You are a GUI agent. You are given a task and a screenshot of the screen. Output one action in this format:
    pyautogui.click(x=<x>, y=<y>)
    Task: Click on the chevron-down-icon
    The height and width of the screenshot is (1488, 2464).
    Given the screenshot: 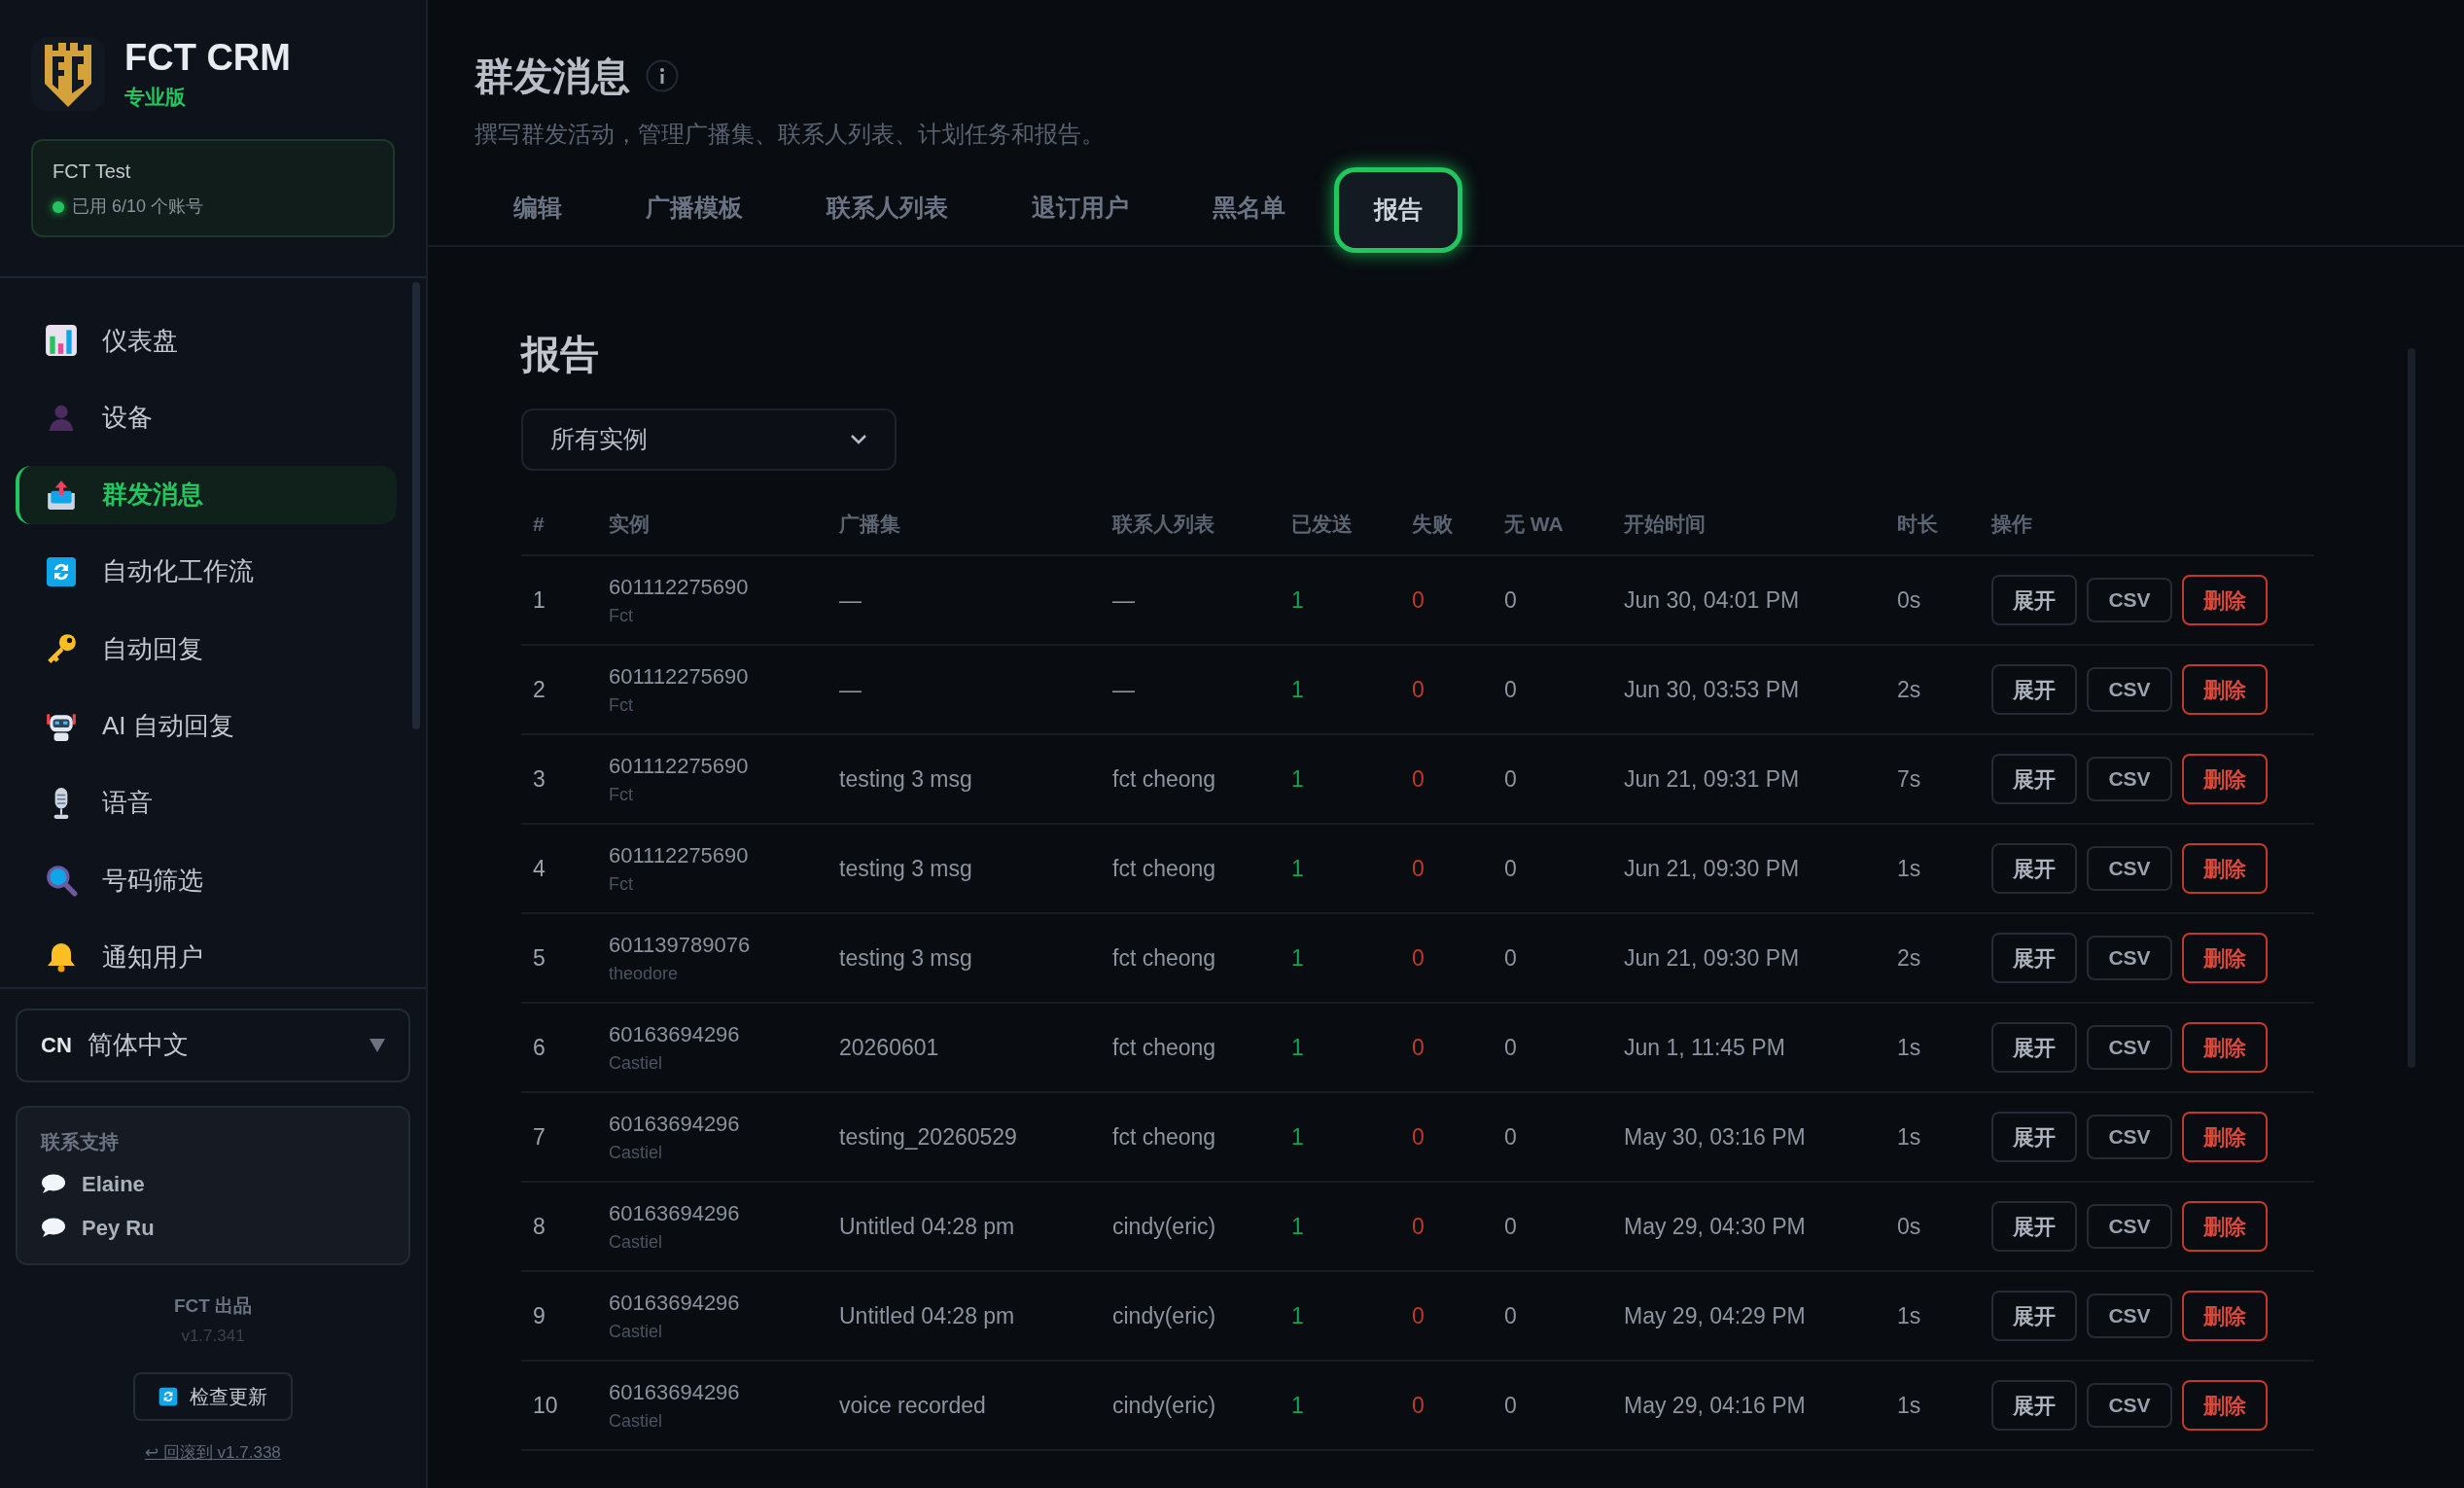 What is the action you would take?
    pyautogui.click(x=858, y=439)
    